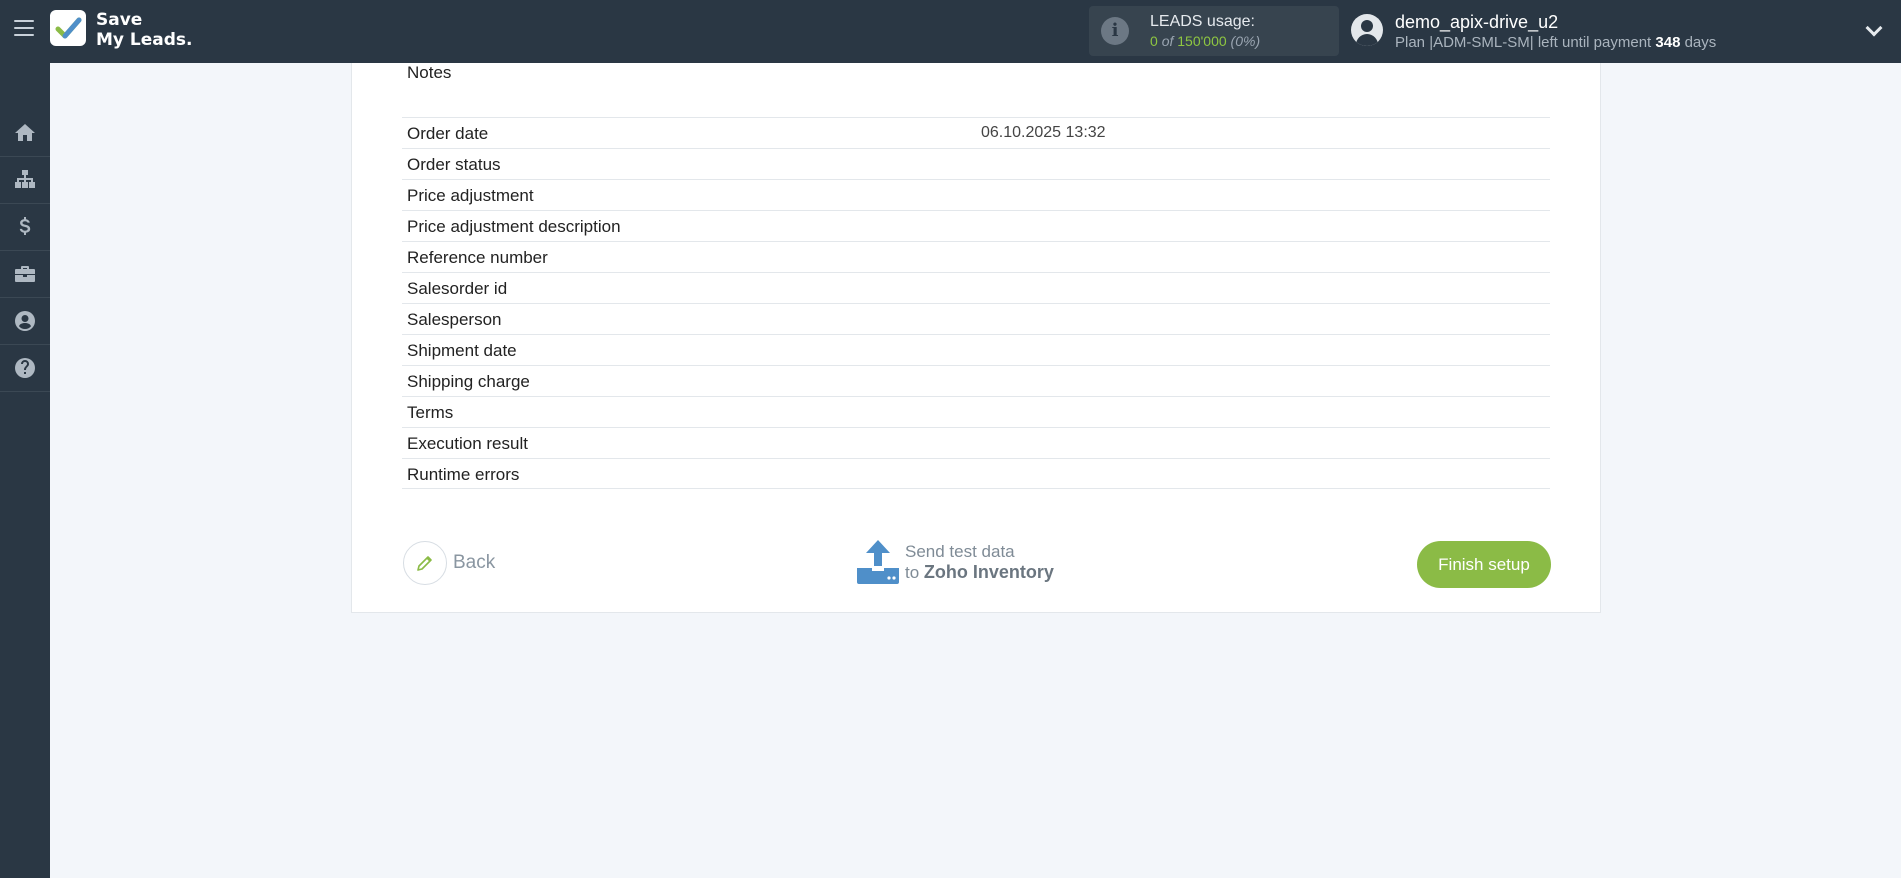  I want to click on usage-title: LEADS usage:, so click(1202, 21).